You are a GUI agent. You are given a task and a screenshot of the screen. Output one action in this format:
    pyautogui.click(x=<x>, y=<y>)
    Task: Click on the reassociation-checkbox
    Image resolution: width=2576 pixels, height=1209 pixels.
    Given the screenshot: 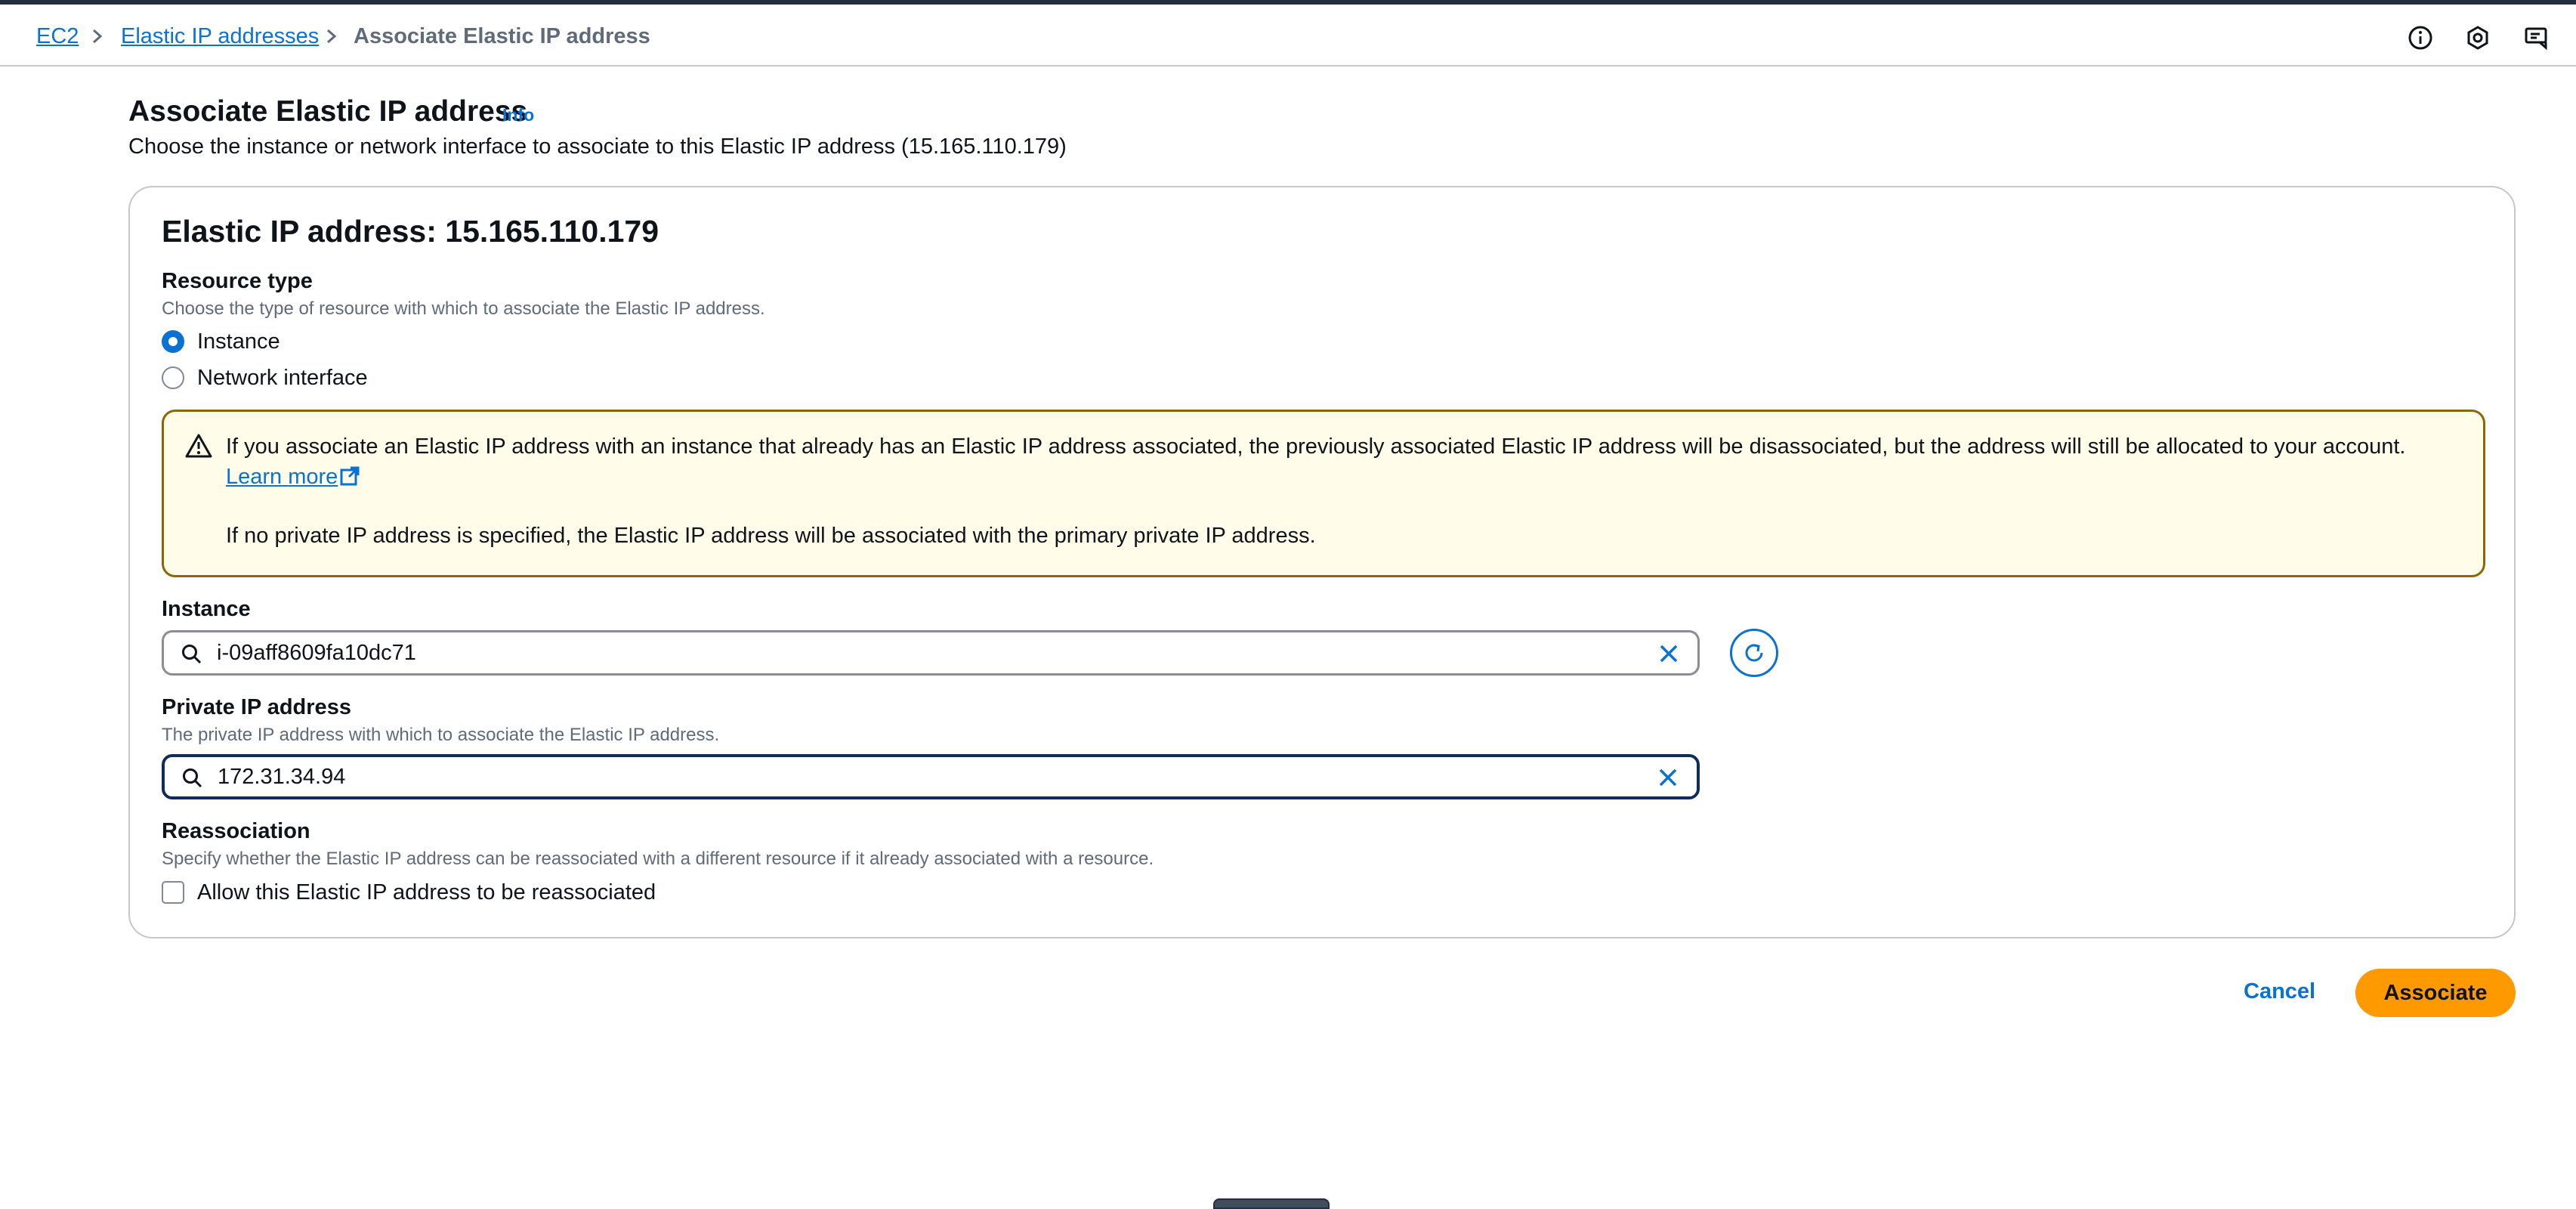 What is the action you would take?
    pyautogui.click(x=173, y=892)
    